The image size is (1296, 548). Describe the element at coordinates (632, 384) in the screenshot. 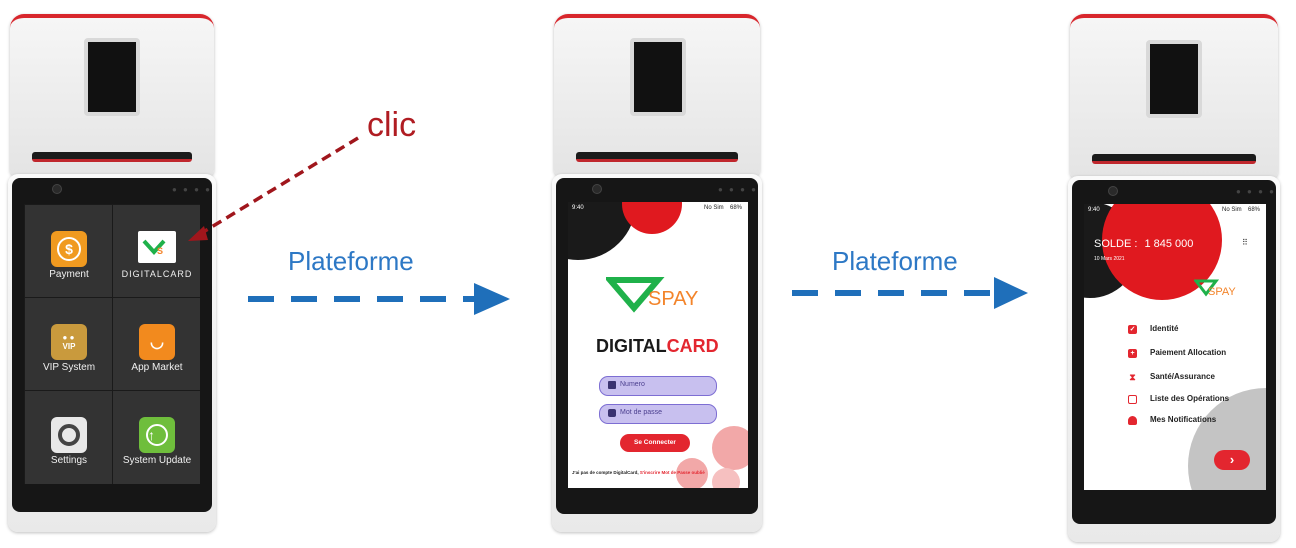

I see `username-placeholder: Numero` at that location.